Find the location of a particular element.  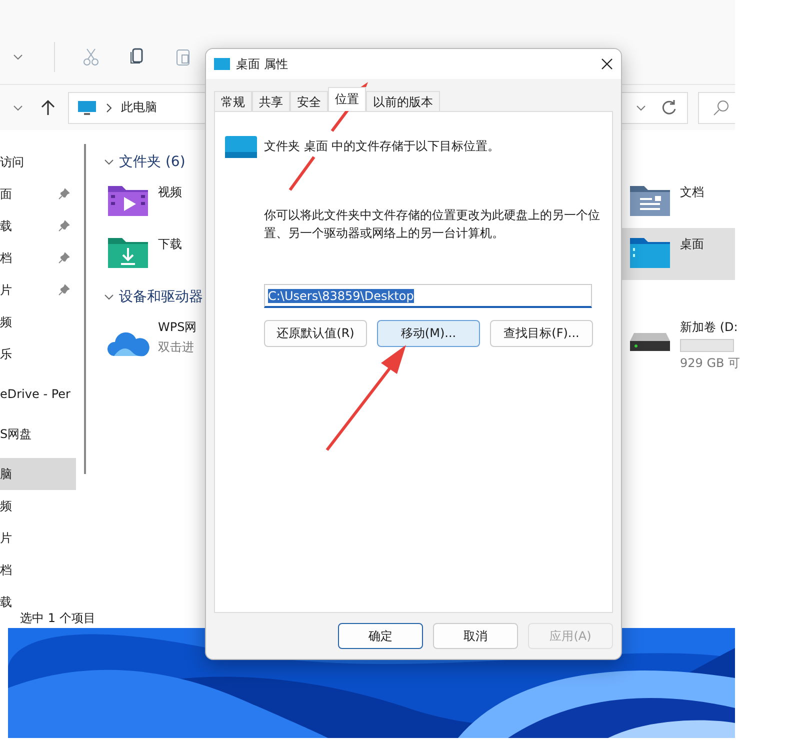

description: 你可以将此文件夹中文件存储的位置更改为此硬盘上的另一个位置、另一个驱动器或网络上的另一台计算机。 is located at coordinates (432, 224).